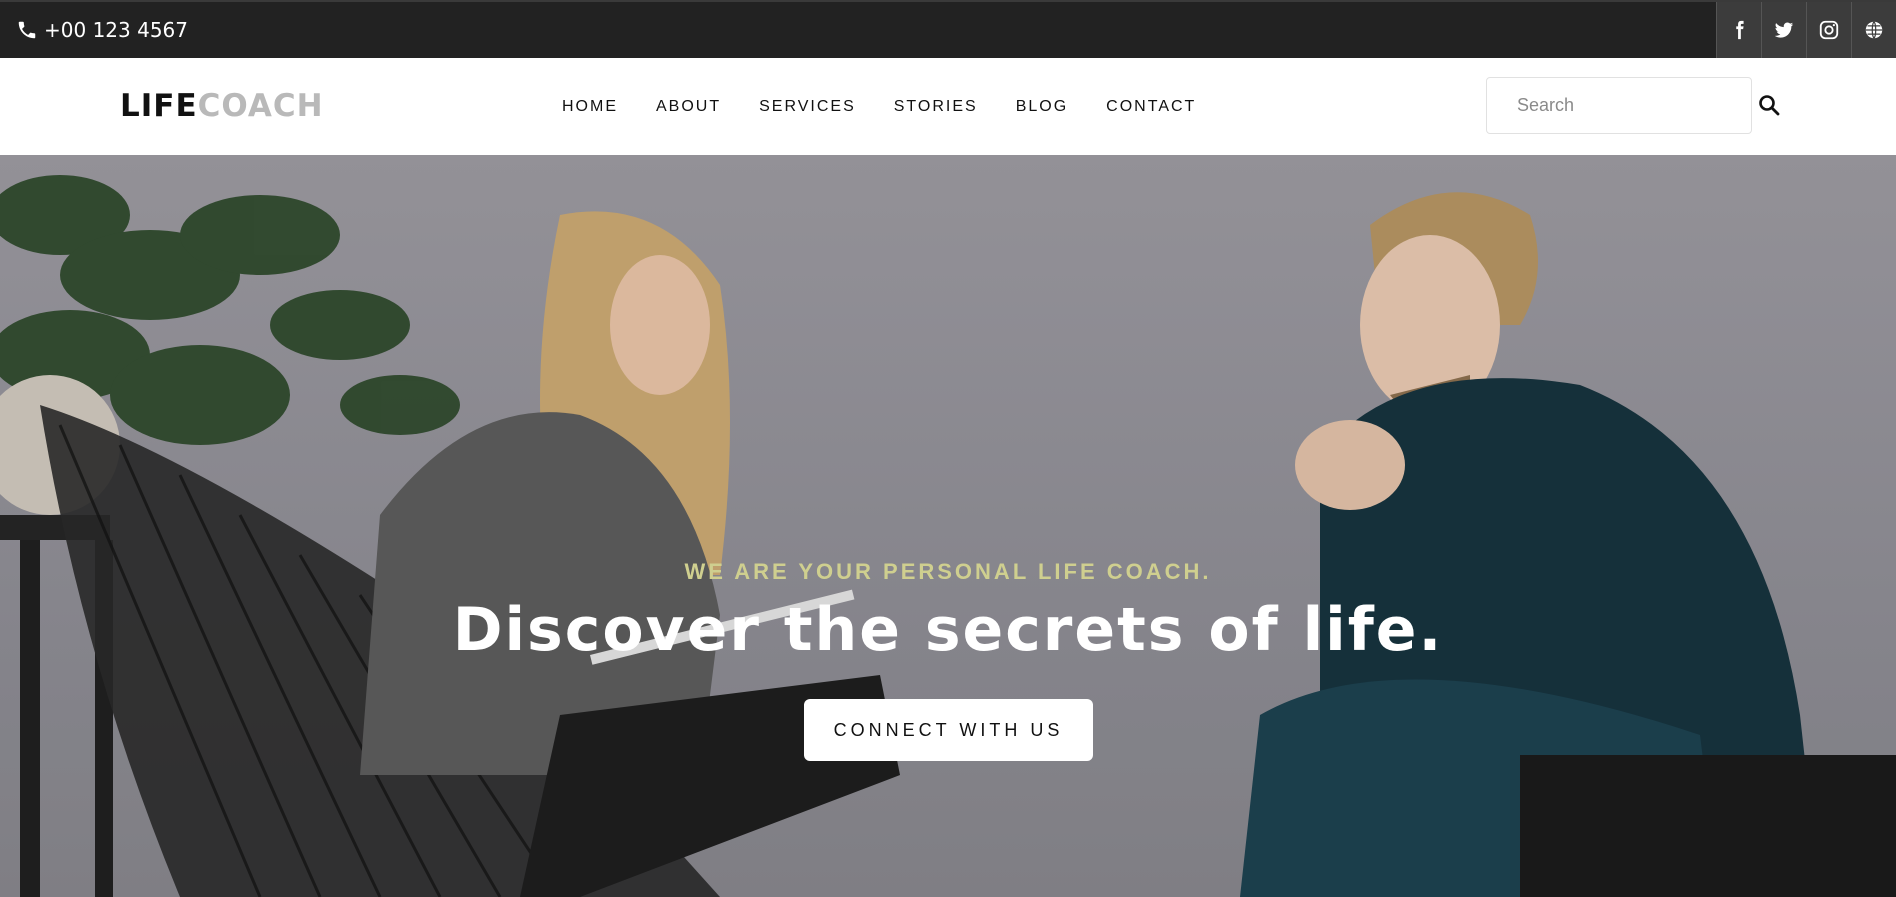 Image resolution: width=1896 pixels, height=897 pixels. Describe the element at coordinates (260, 106) in the screenshot. I see `logo-coach: COACH` at that location.